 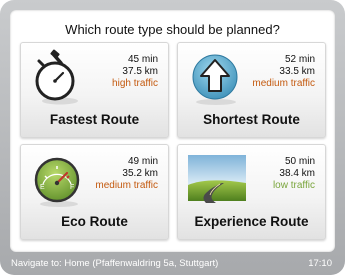 I want to click on fuel-gauge-icon: E F, so click(x=57, y=182).